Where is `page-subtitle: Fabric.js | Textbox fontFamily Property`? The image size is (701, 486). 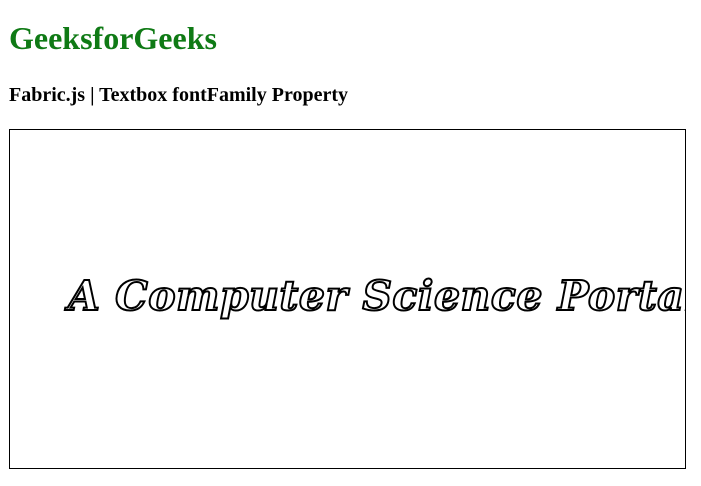
page-subtitle: Fabric.js | Textbox fontFamily Property is located at coordinates (179, 95).